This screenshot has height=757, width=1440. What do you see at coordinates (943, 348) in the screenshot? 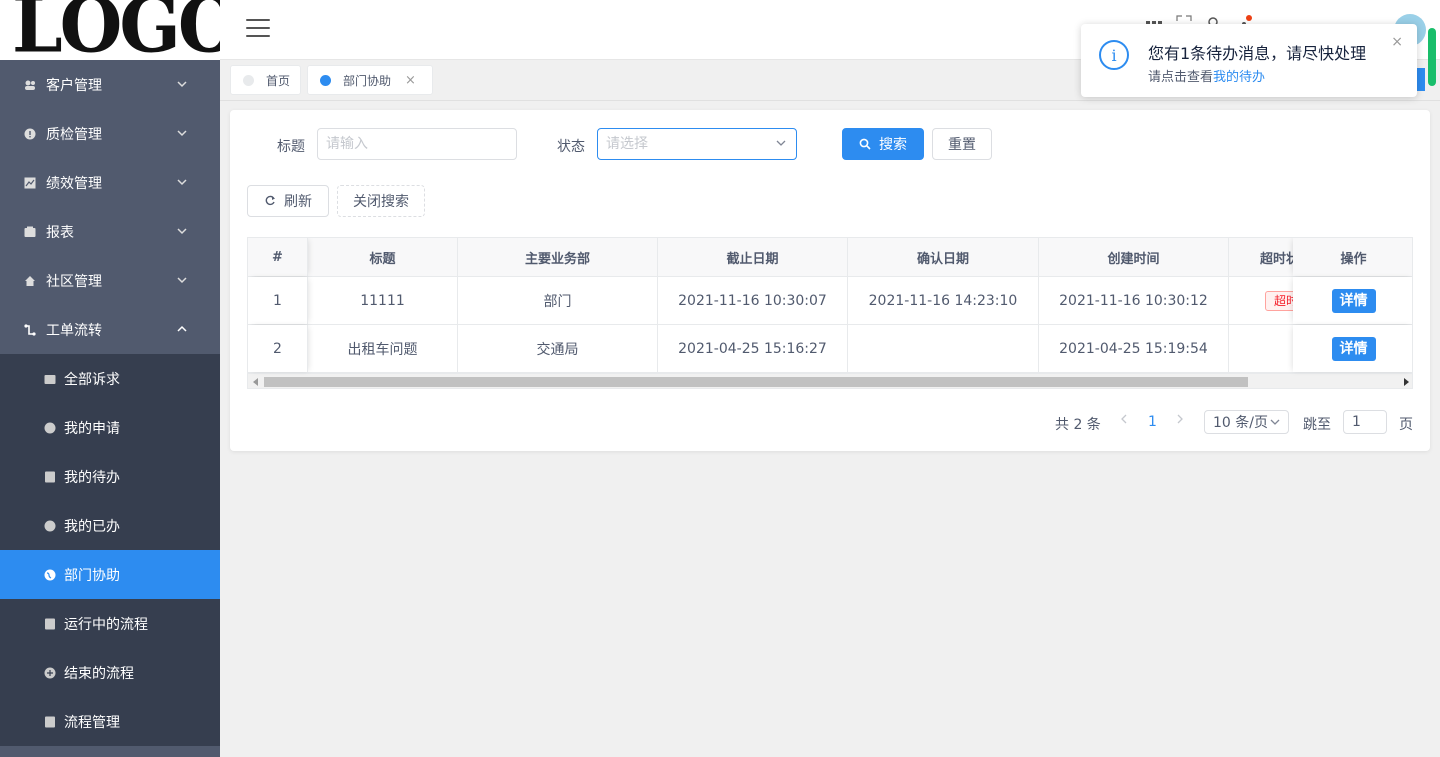
I see `cell-confirm` at bounding box center [943, 348].